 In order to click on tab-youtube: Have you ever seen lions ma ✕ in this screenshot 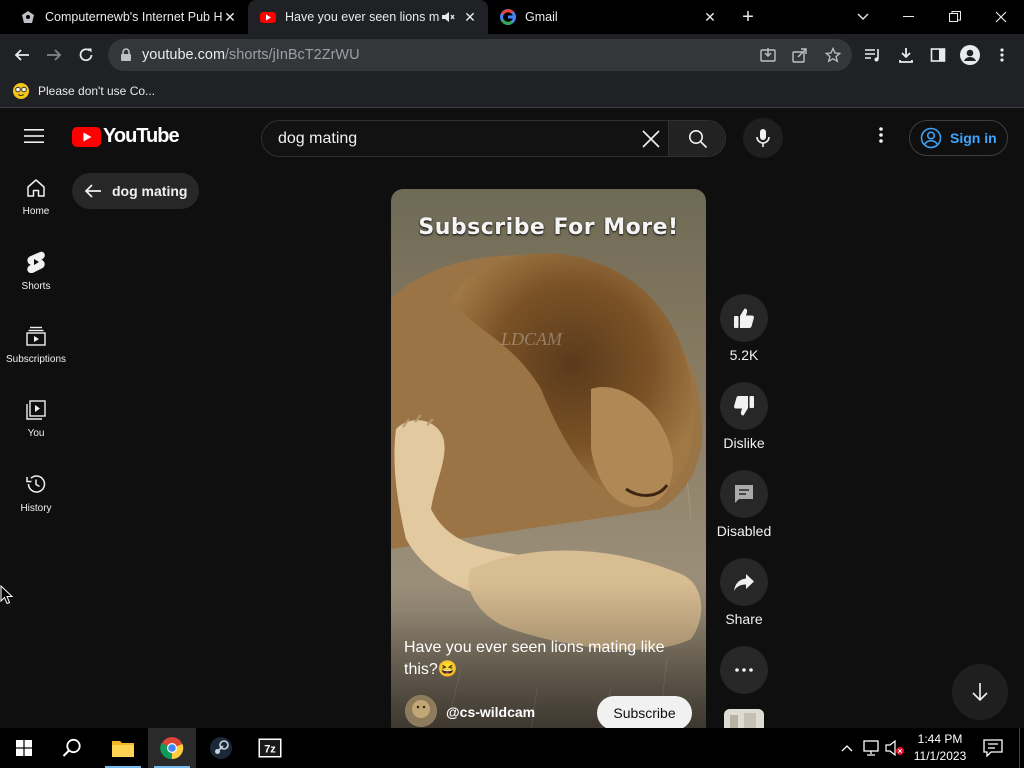, I will do `click(368, 17)`.